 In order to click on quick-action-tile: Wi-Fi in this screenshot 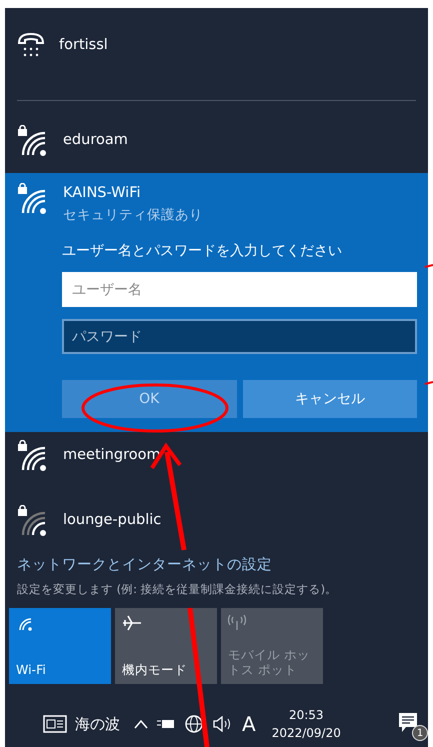, I will do `click(60, 646)`.